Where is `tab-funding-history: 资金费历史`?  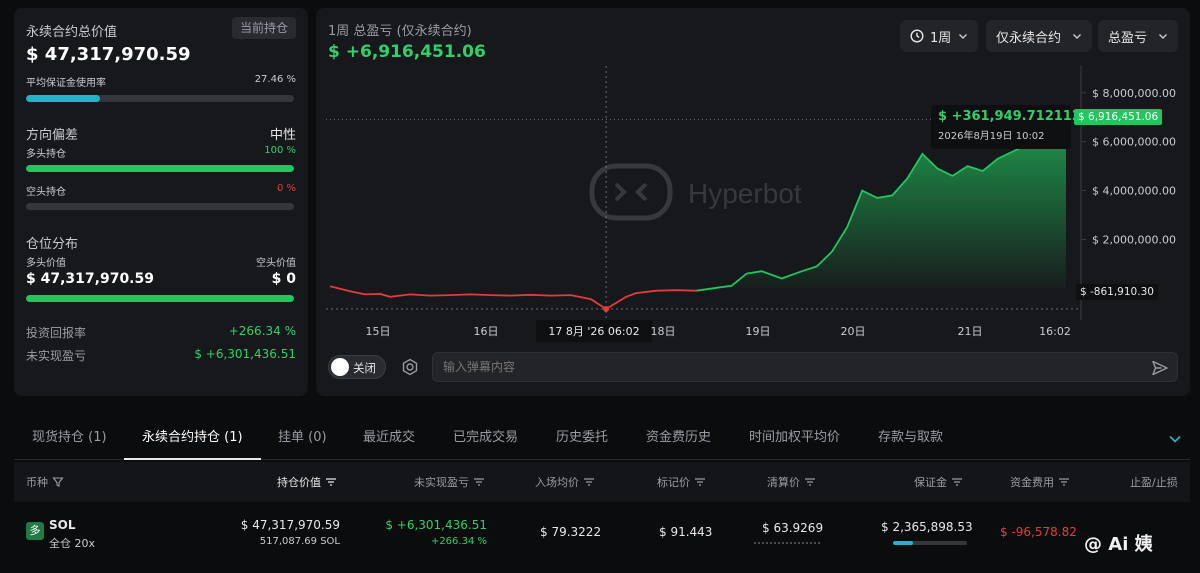
tab-funding-history: 资金费历史 is located at coordinates (678, 439).